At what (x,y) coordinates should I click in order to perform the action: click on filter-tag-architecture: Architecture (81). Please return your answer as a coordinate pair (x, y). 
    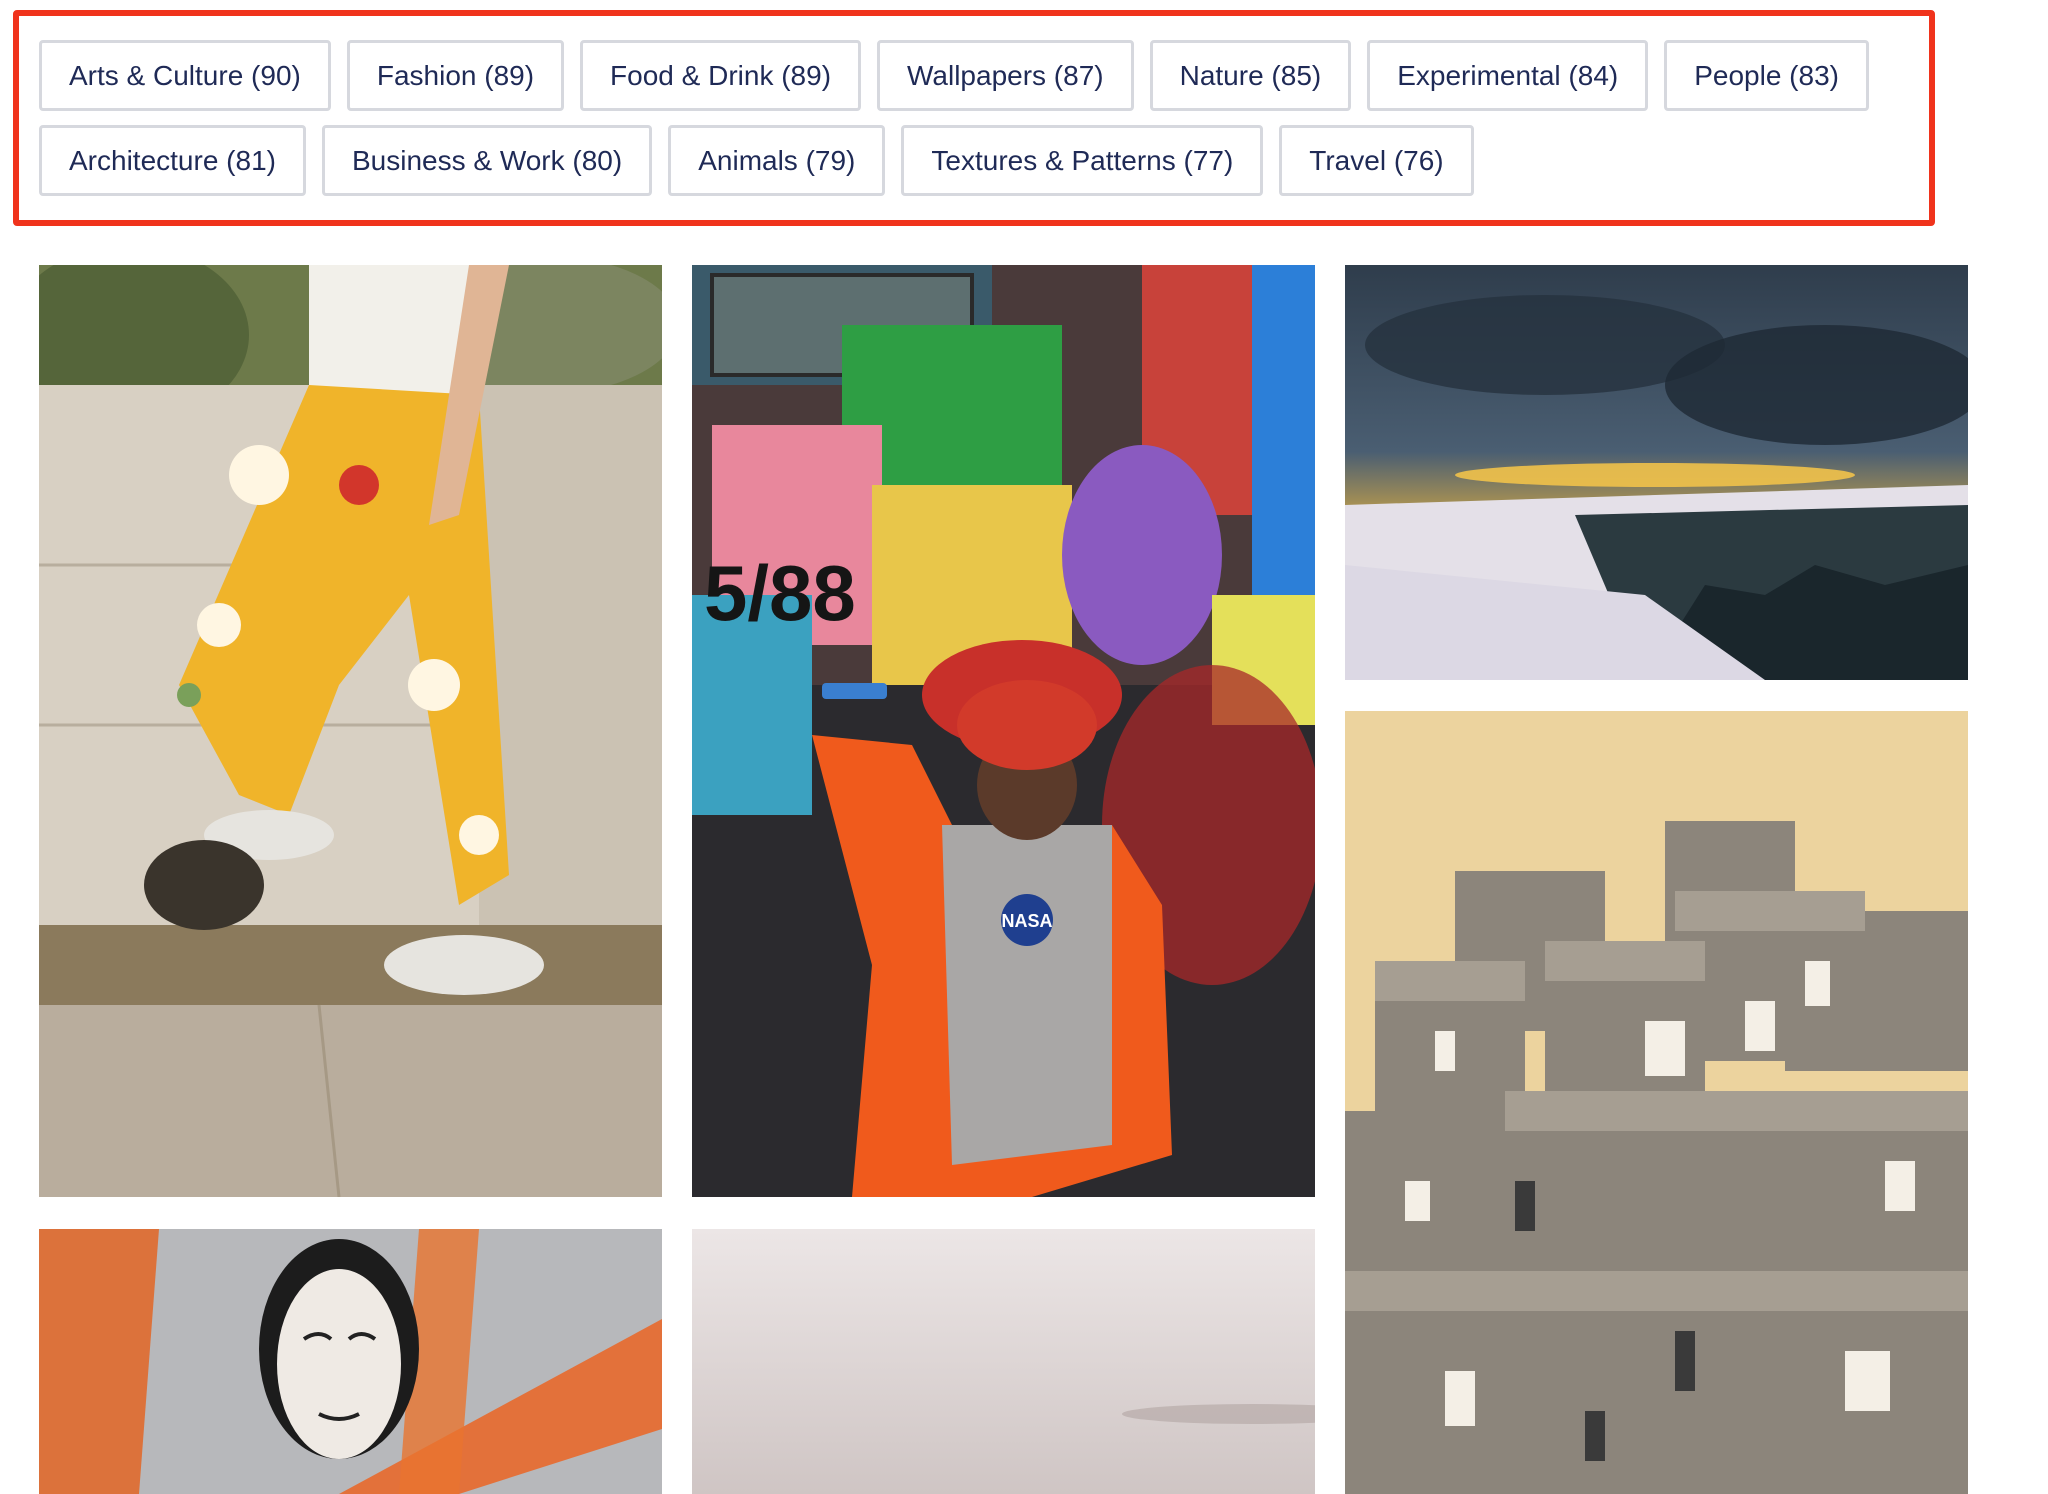
    Looking at the image, I should click on (172, 160).